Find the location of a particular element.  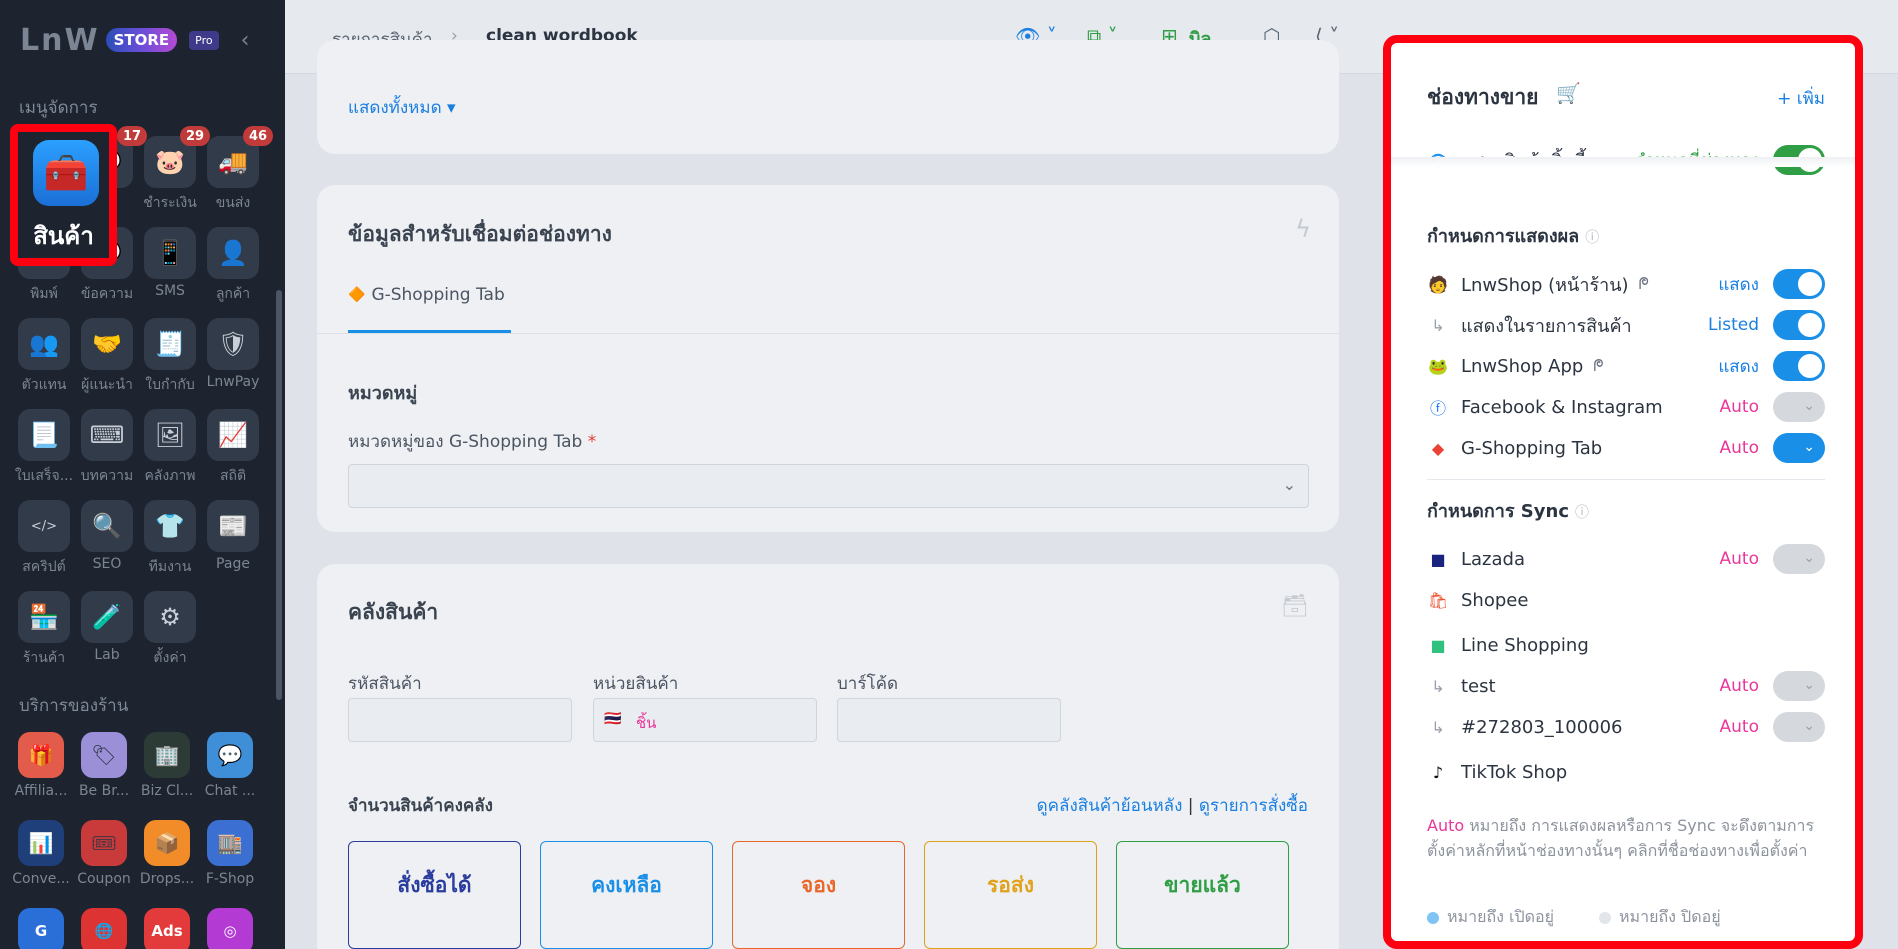

sidebar-item-sms: 📱 is located at coordinates (170, 253).